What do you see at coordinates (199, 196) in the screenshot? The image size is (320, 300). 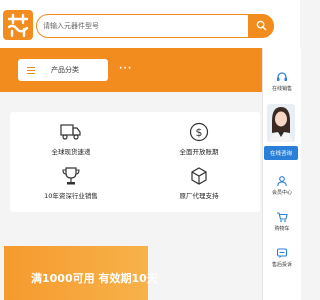 I see `service-label: 原厂代理支持` at bounding box center [199, 196].